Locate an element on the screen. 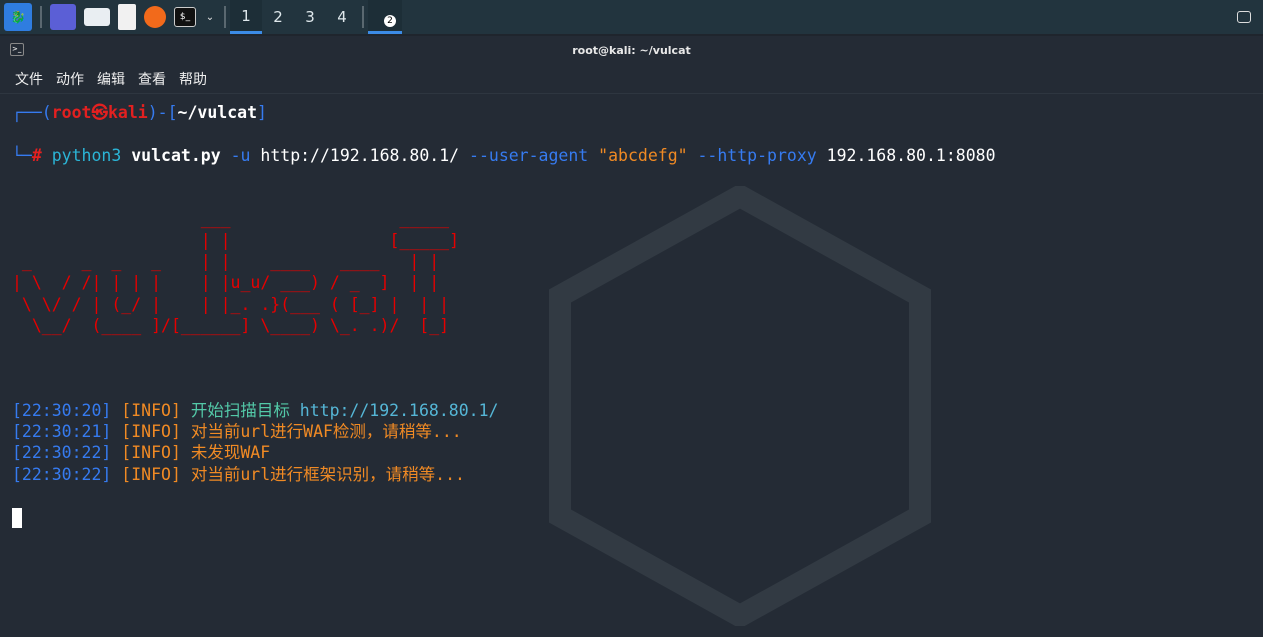  workspace-2: 2 is located at coordinates (278, 17).